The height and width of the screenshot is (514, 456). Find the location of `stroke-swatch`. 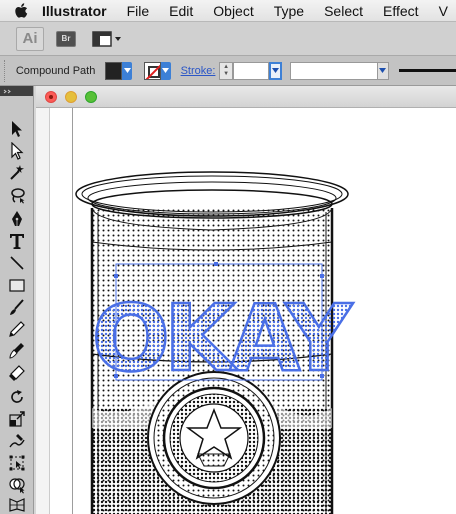

stroke-swatch is located at coordinates (152, 70).